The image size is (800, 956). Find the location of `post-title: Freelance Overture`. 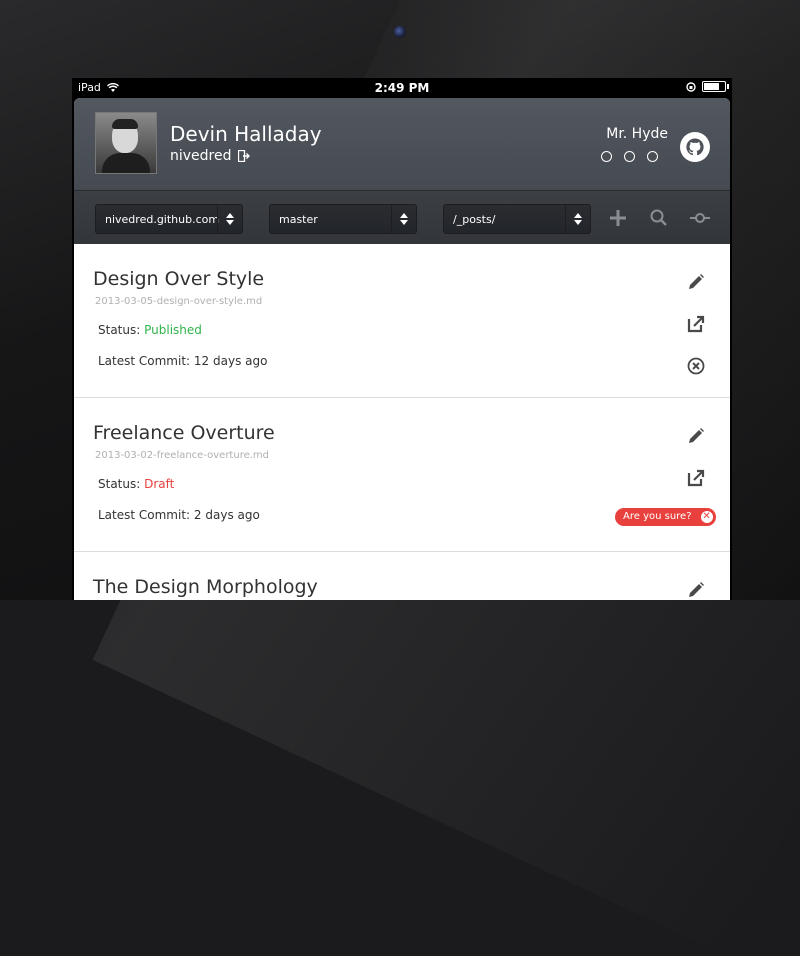

post-title: Freelance Overture is located at coordinates (184, 433).